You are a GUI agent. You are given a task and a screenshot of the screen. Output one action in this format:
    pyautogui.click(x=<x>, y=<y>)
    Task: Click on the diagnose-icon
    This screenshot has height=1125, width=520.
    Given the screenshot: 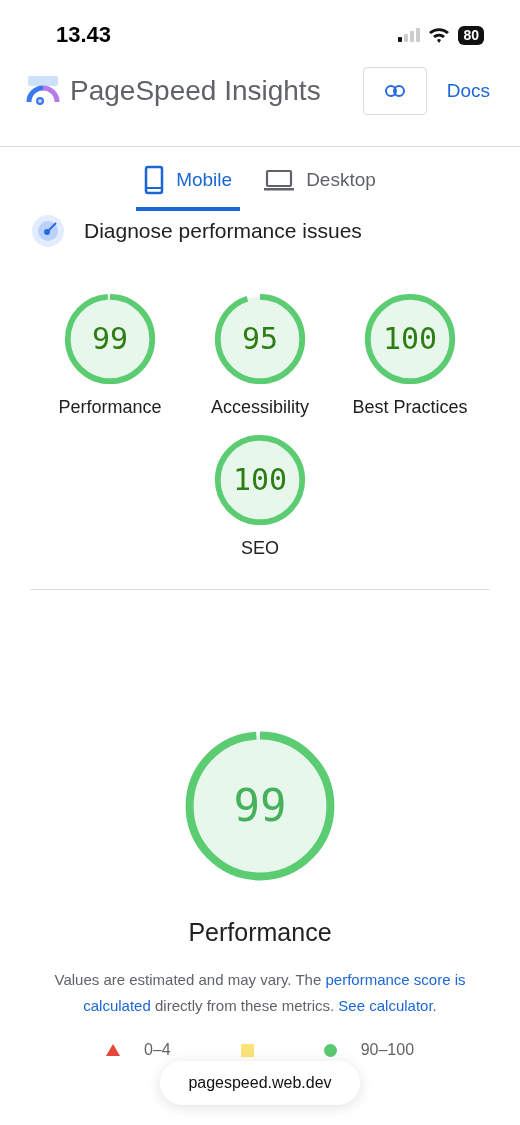 What is the action you would take?
    pyautogui.click(x=48, y=231)
    